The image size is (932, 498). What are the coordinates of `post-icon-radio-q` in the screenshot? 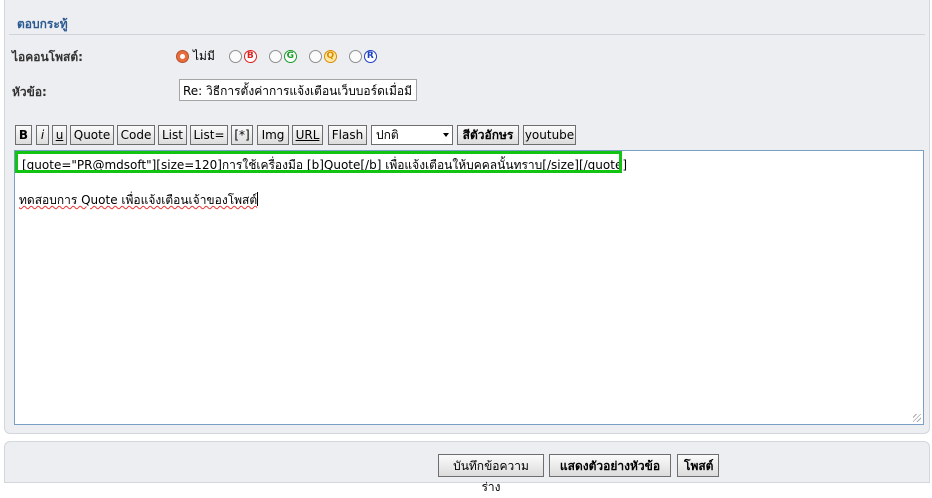 It's located at (315, 56).